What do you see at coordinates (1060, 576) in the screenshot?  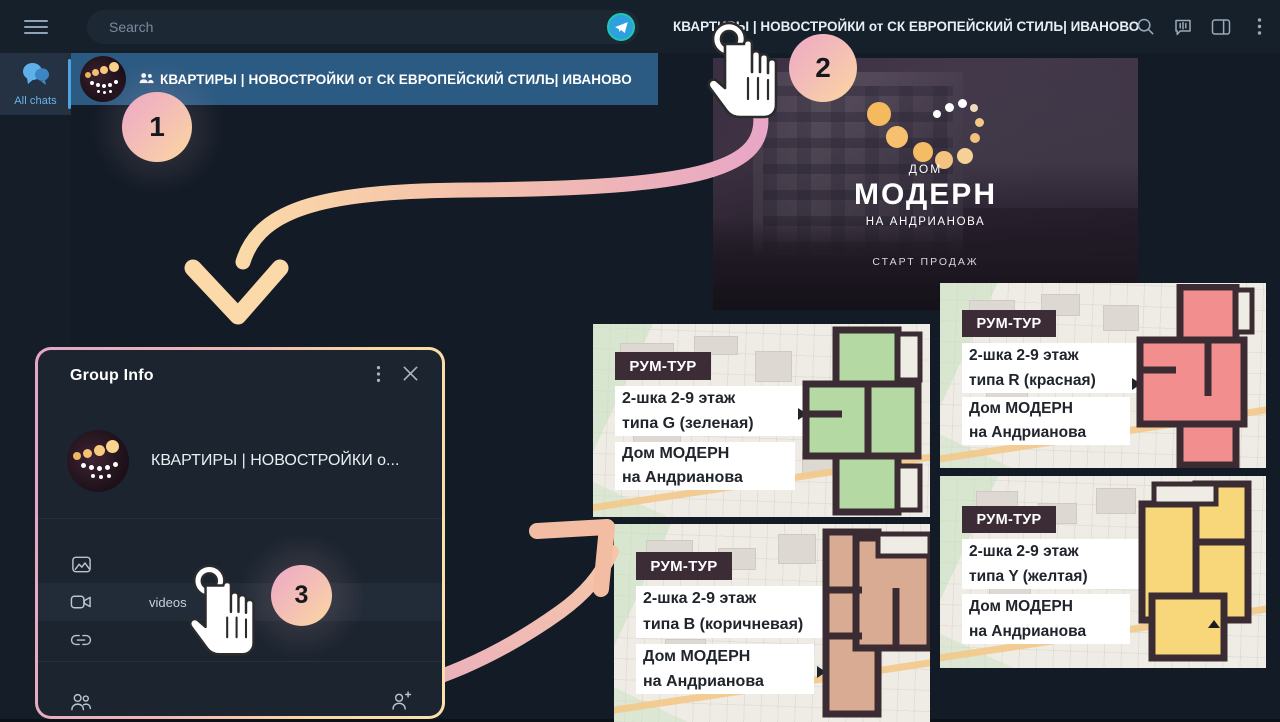 I see `video-line-2: типа Y (желтая)` at bounding box center [1060, 576].